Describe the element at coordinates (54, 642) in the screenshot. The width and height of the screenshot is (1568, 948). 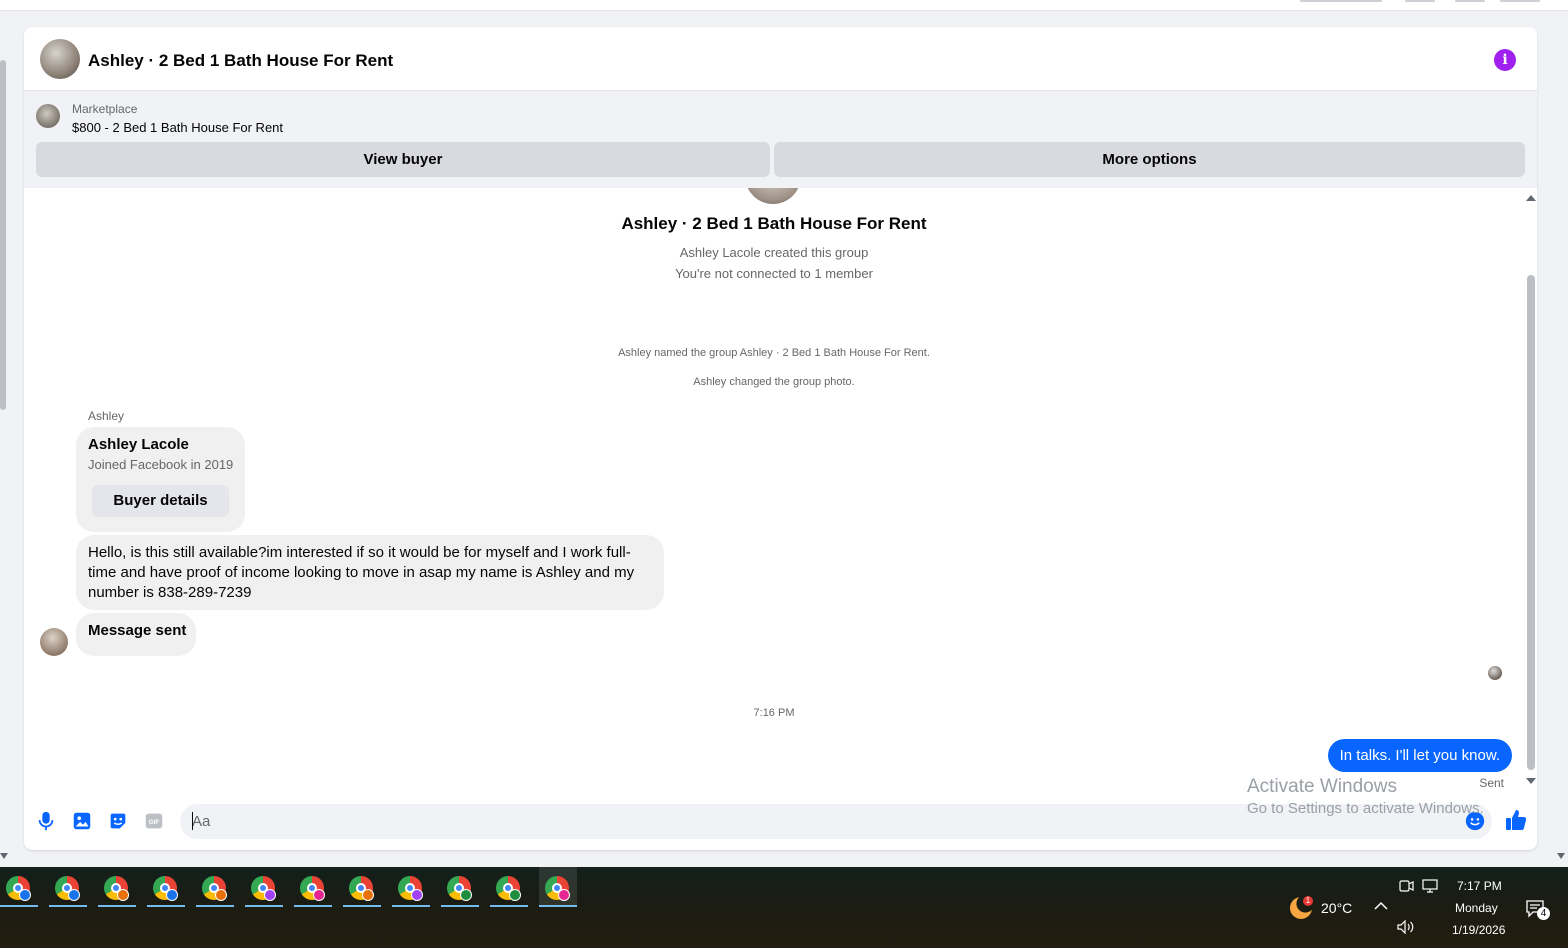
I see `sender-avatar` at that location.